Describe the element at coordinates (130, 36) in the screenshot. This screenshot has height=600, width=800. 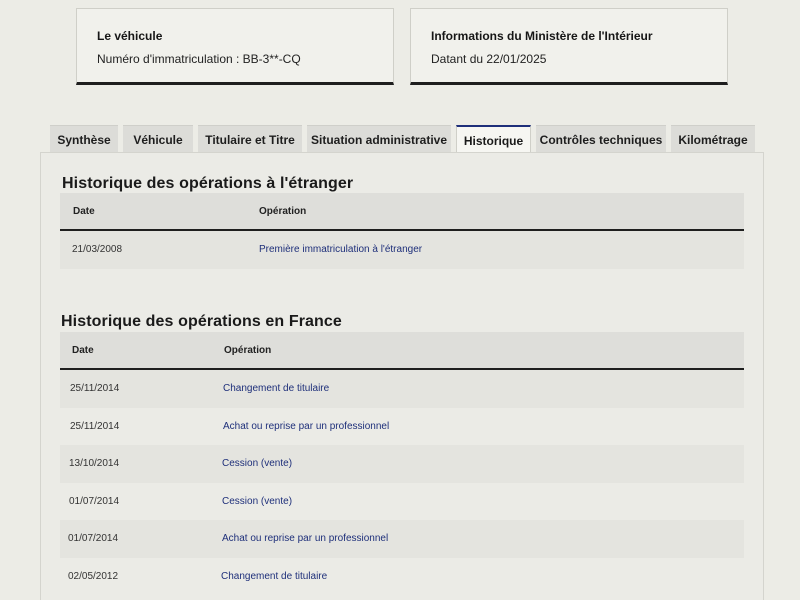
I see `vehicle-card-title: Le véhicule` at that location.